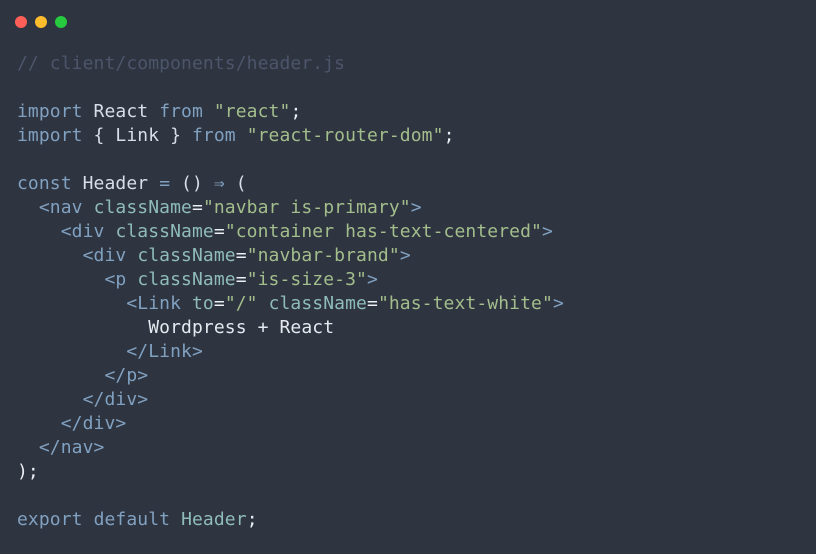  I want to click on window-controls, so click(41, 22).